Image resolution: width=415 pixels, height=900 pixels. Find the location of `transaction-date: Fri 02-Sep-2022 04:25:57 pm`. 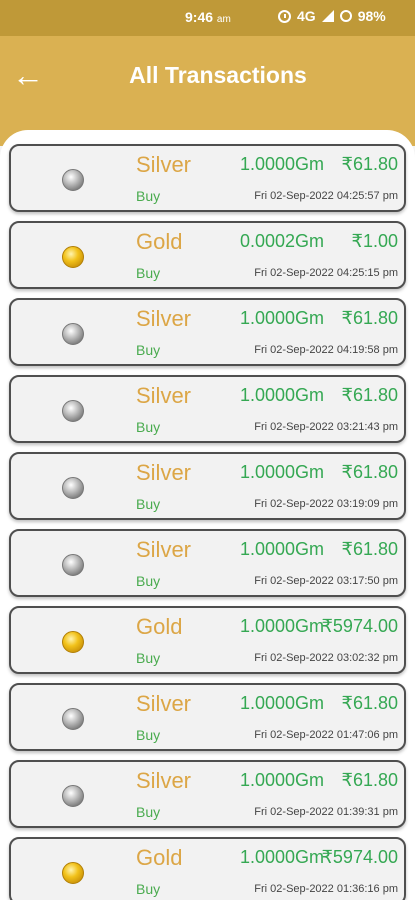

transaction-date: Fri 02-Sep-2022 04:25:57 pm is located at coordinates (326, 196).